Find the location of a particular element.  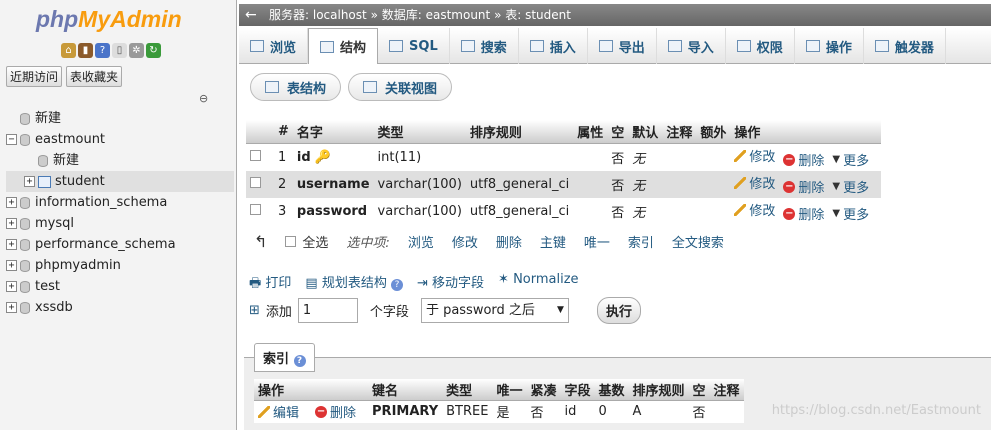

plan-link: ▤ 规划表结构 ? is located at coordinates (354, 284).